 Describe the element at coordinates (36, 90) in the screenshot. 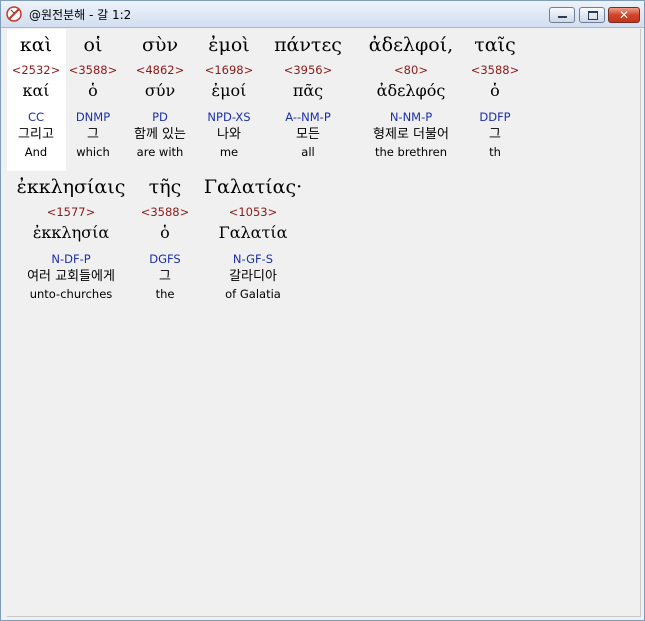

I see `lemma: καί` at that location.